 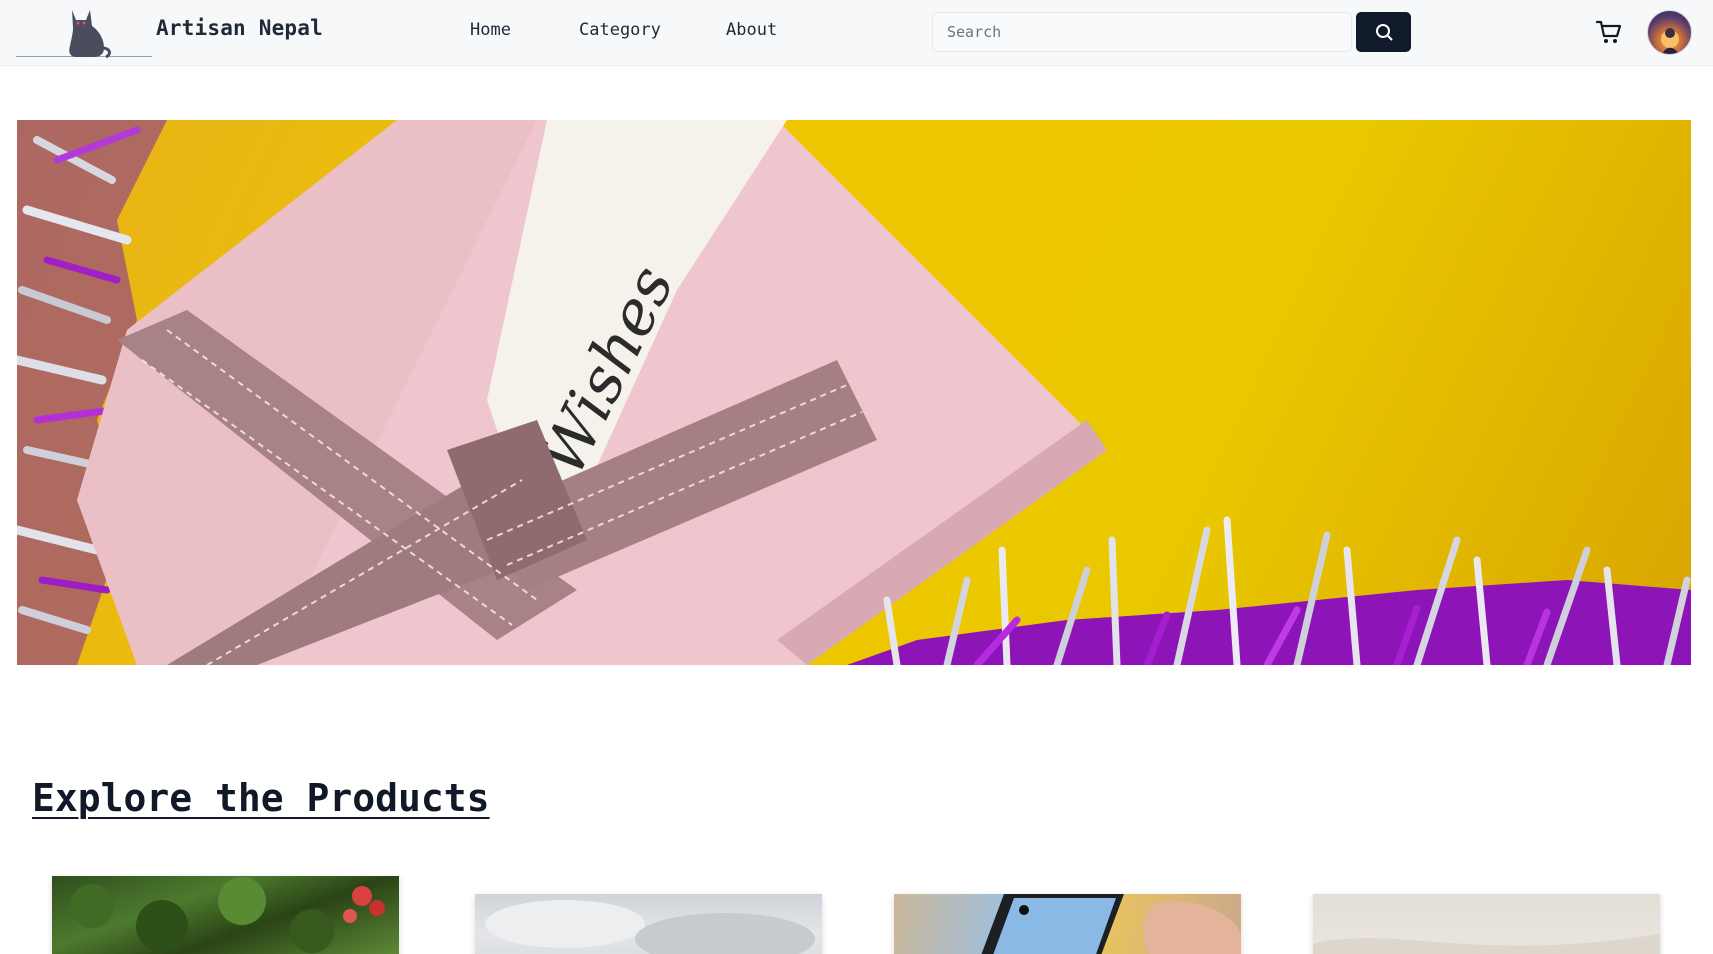 I want to click on avatar-image, so click(x=1670, y=41).